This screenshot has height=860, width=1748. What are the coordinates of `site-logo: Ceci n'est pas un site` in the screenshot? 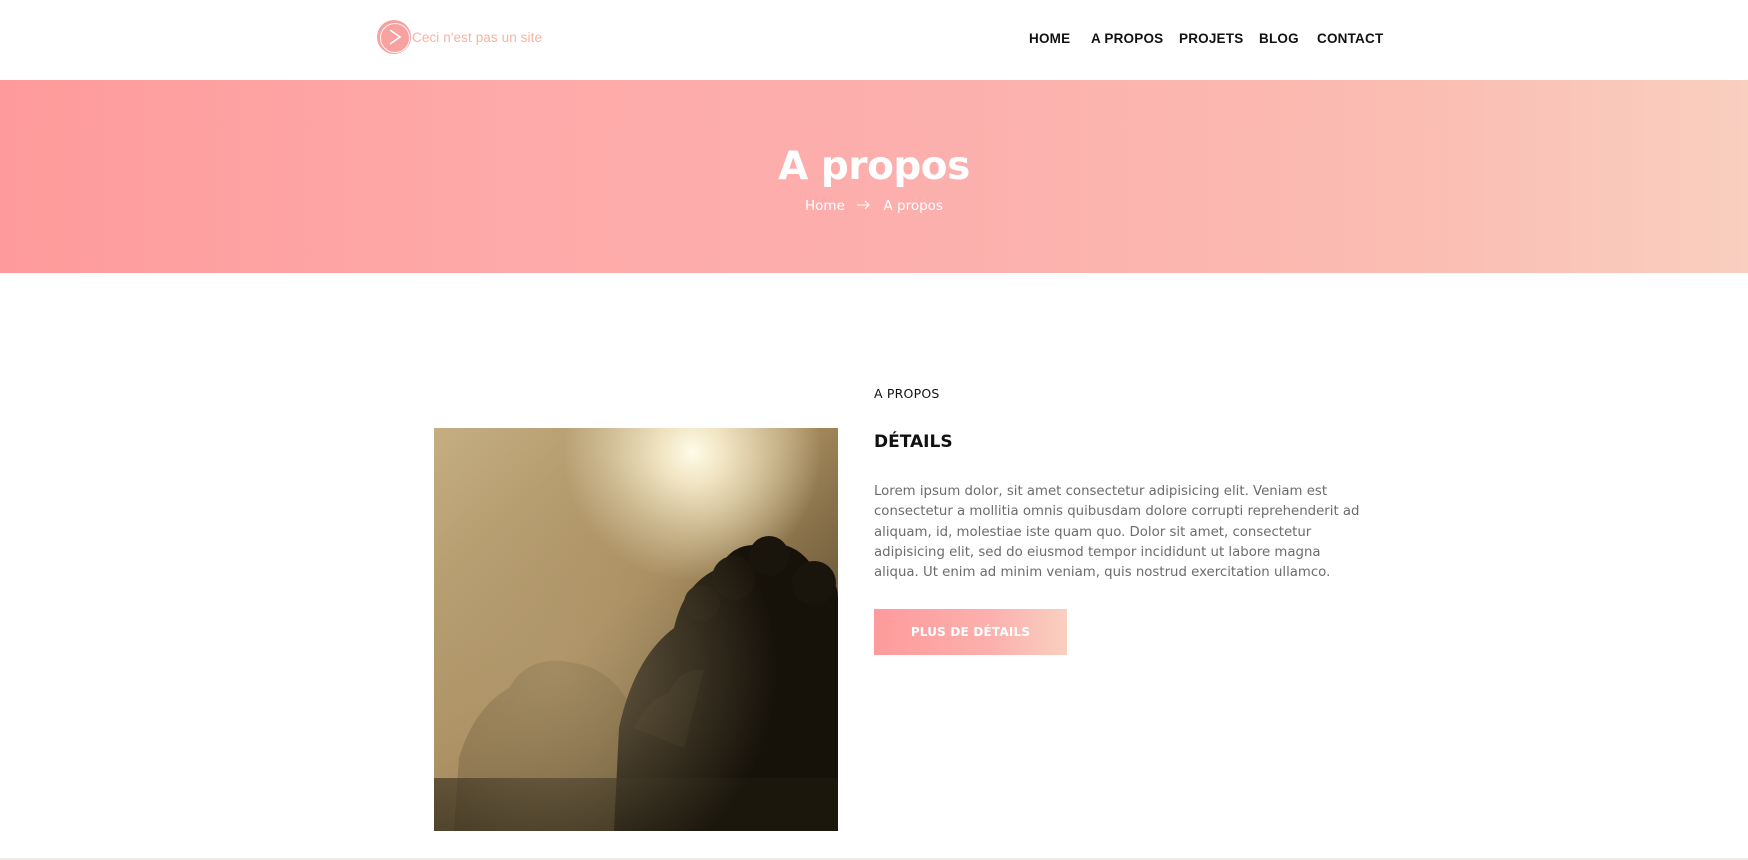 It's located at (459, 37).